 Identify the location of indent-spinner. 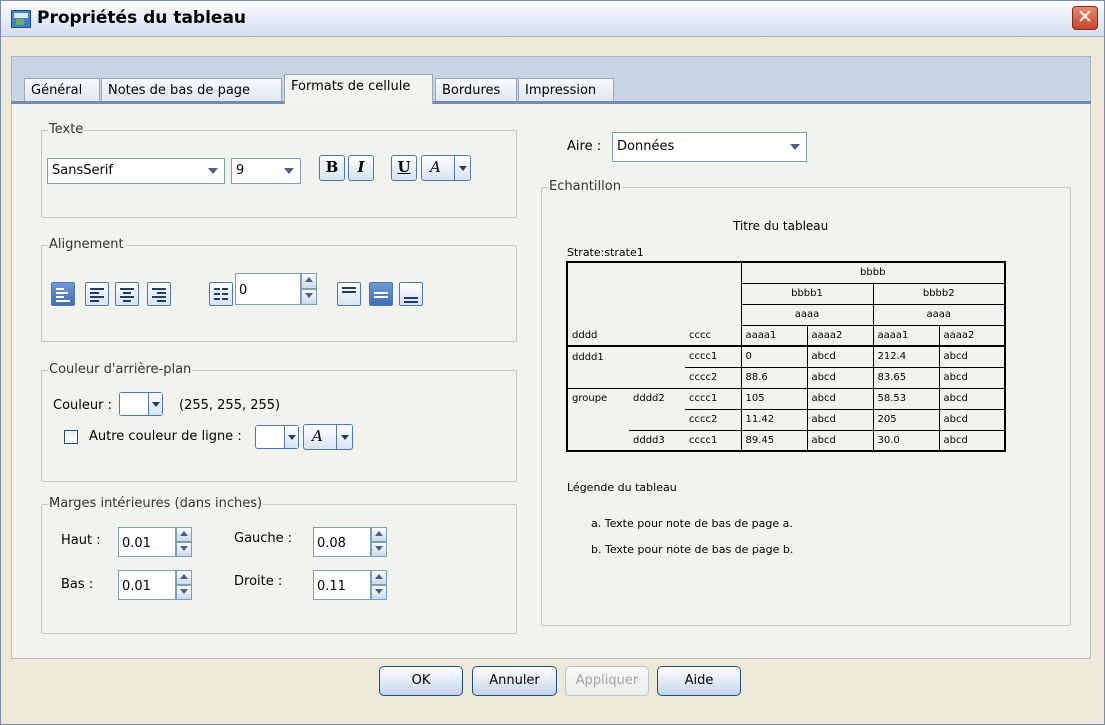
(309, 289).